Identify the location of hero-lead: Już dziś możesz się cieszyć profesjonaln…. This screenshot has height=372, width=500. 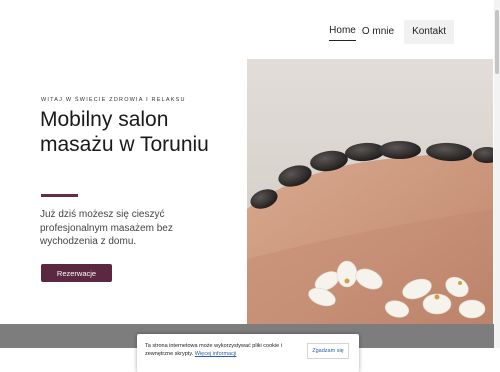
(106, 228).